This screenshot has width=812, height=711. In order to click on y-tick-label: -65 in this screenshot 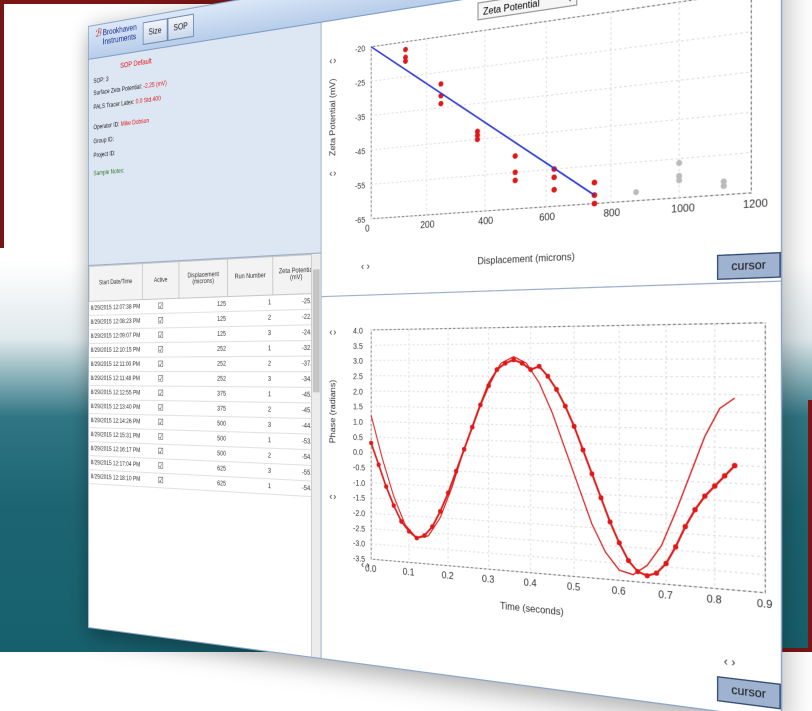, I will do `click(360, 221)`.